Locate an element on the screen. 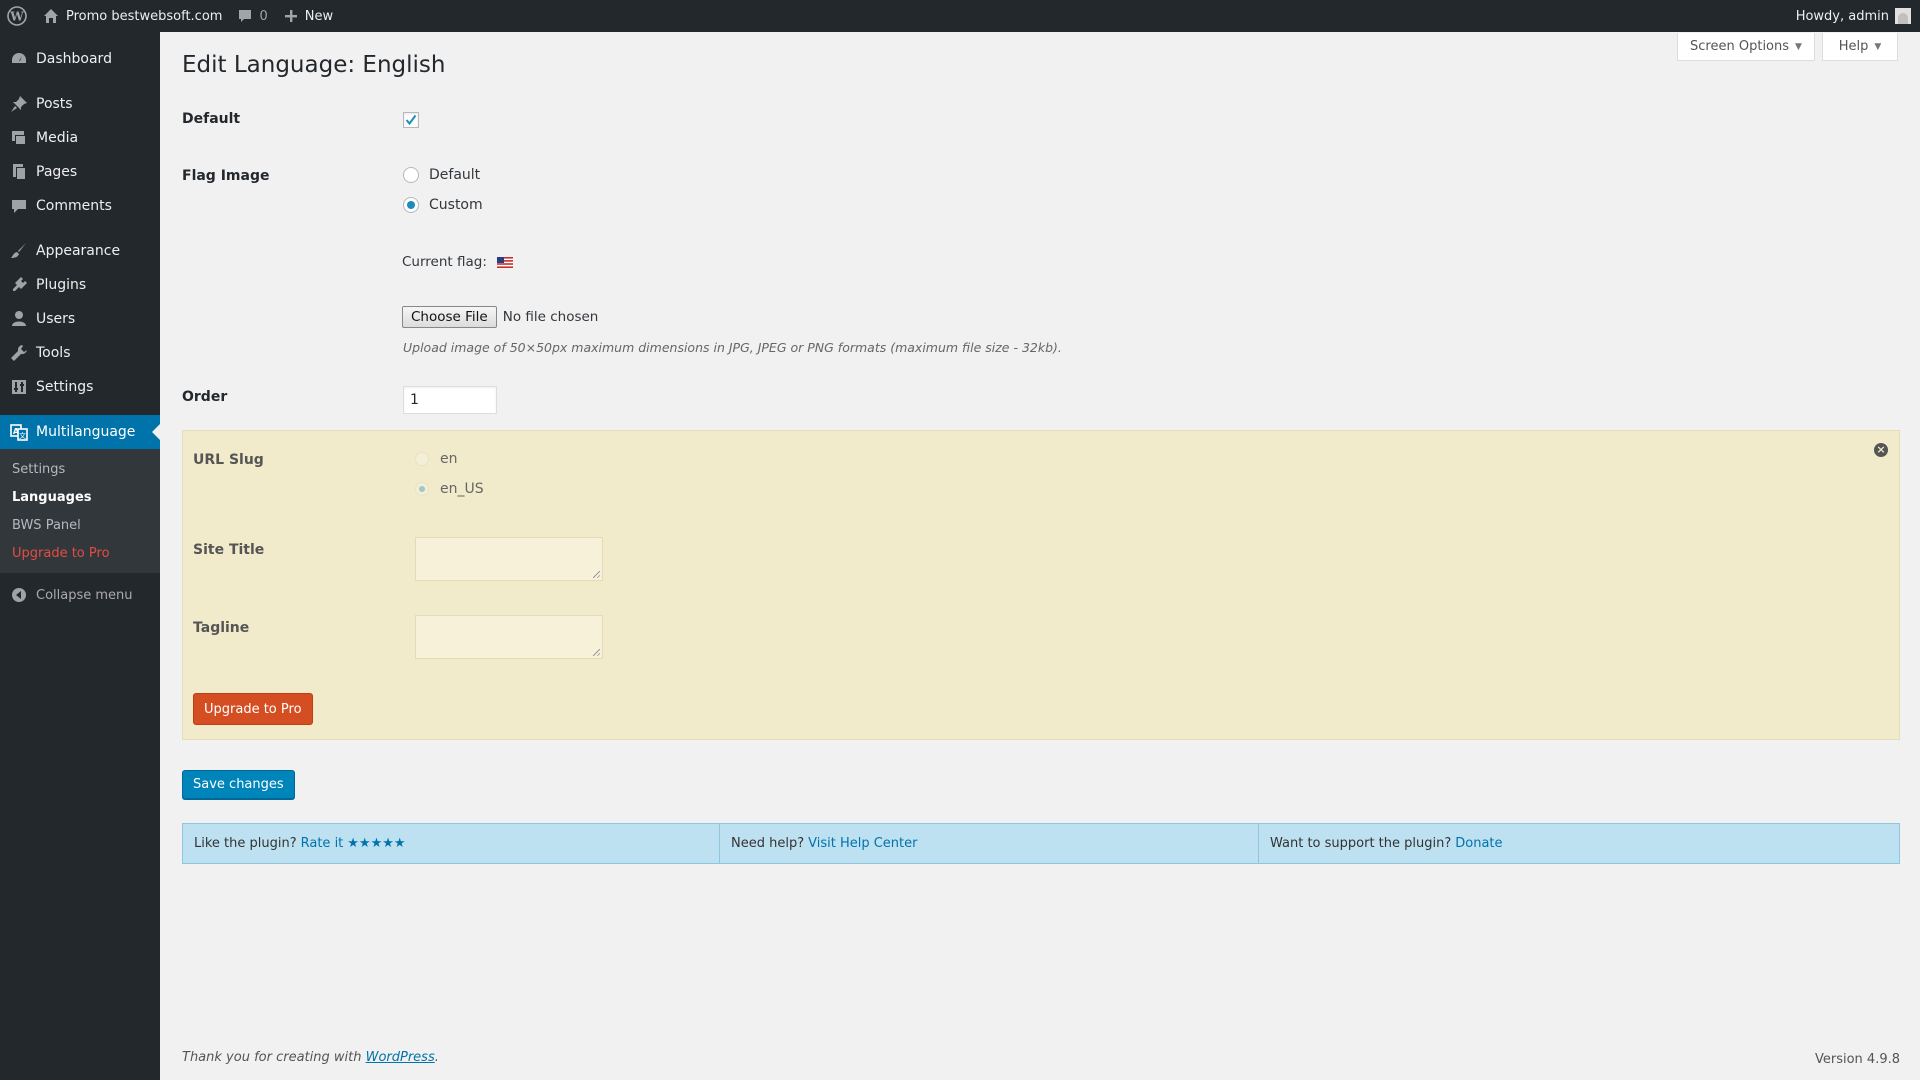  menu-label-pages: Pages is located at coordinates (57, 172).